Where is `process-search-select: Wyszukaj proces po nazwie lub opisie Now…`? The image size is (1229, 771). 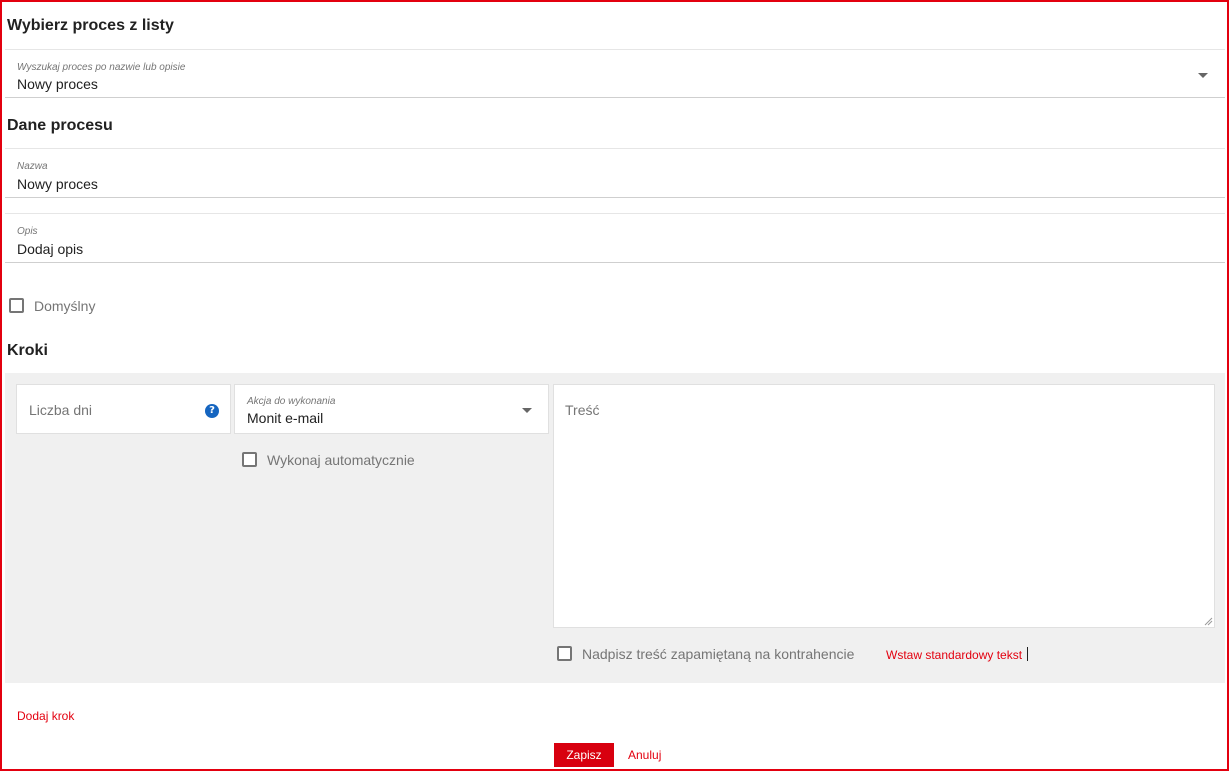
process-search-select: Wyszukaj proces po nazwie lub opisie Now… is located at coordinates (615, 73).